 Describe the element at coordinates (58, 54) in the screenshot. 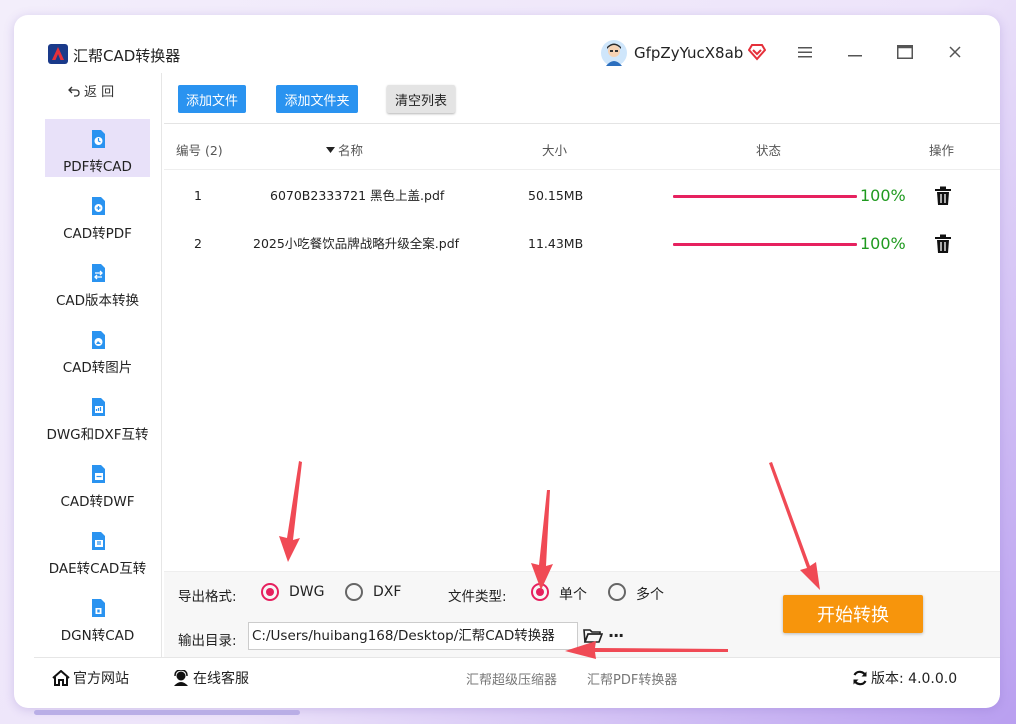

I see `app-logo-icon` at that location.